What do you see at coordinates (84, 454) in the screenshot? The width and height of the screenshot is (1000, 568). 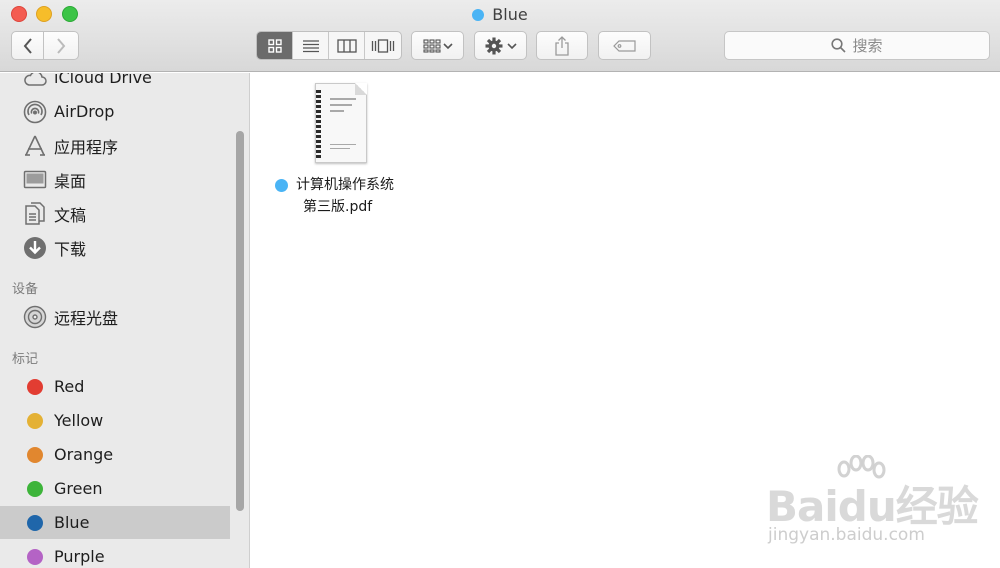 I see `sidebar-item-label: Orange` at bounding box center [84, 454].